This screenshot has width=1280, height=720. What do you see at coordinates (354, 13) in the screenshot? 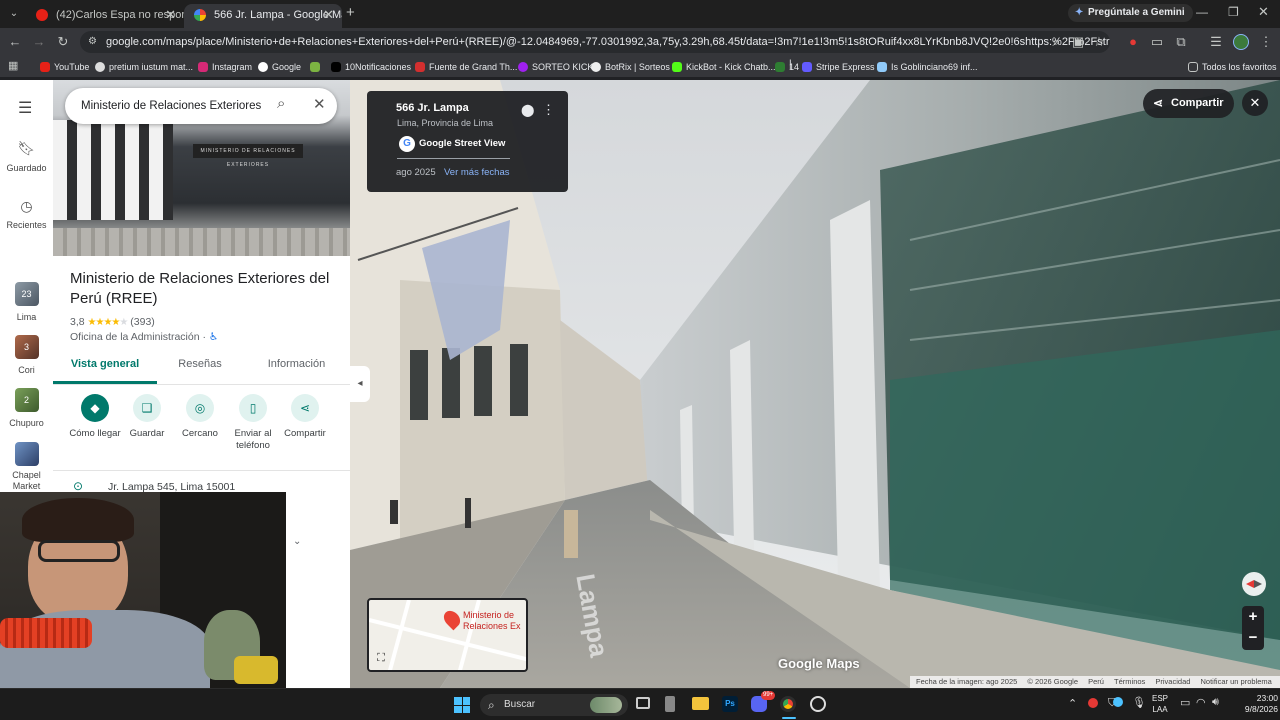
I see `new-tab-button: +` at bounding box center [354, 13].